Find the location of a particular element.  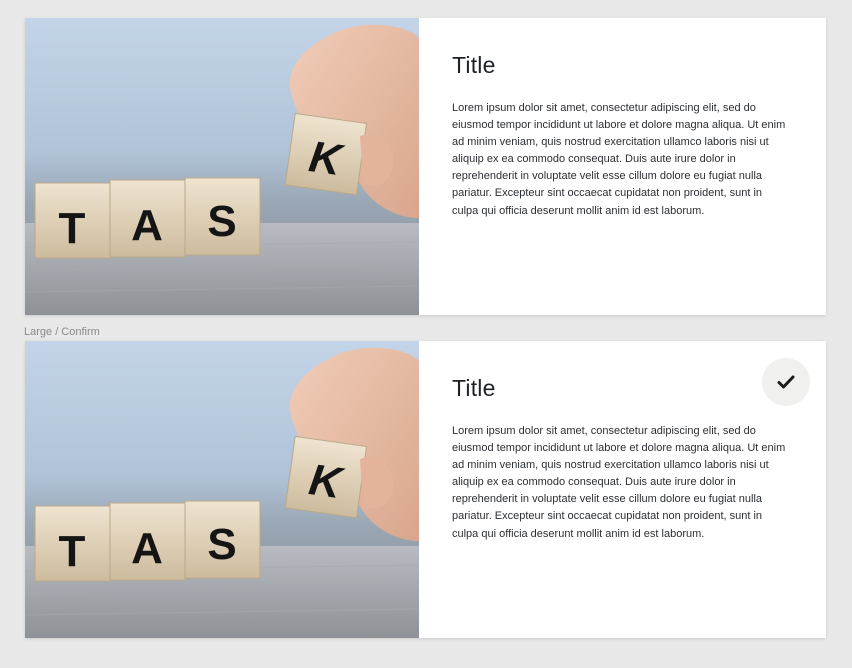

checkmark-icon is located at coordinates (786, 382).